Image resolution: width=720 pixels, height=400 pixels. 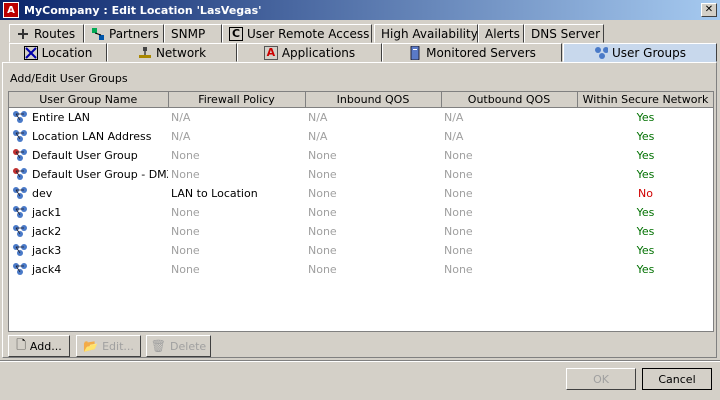 What do you see at coordinates (158, 346) in the screenshot?
I see `trash-icon: 🗑` at bounding box center [158, 346].